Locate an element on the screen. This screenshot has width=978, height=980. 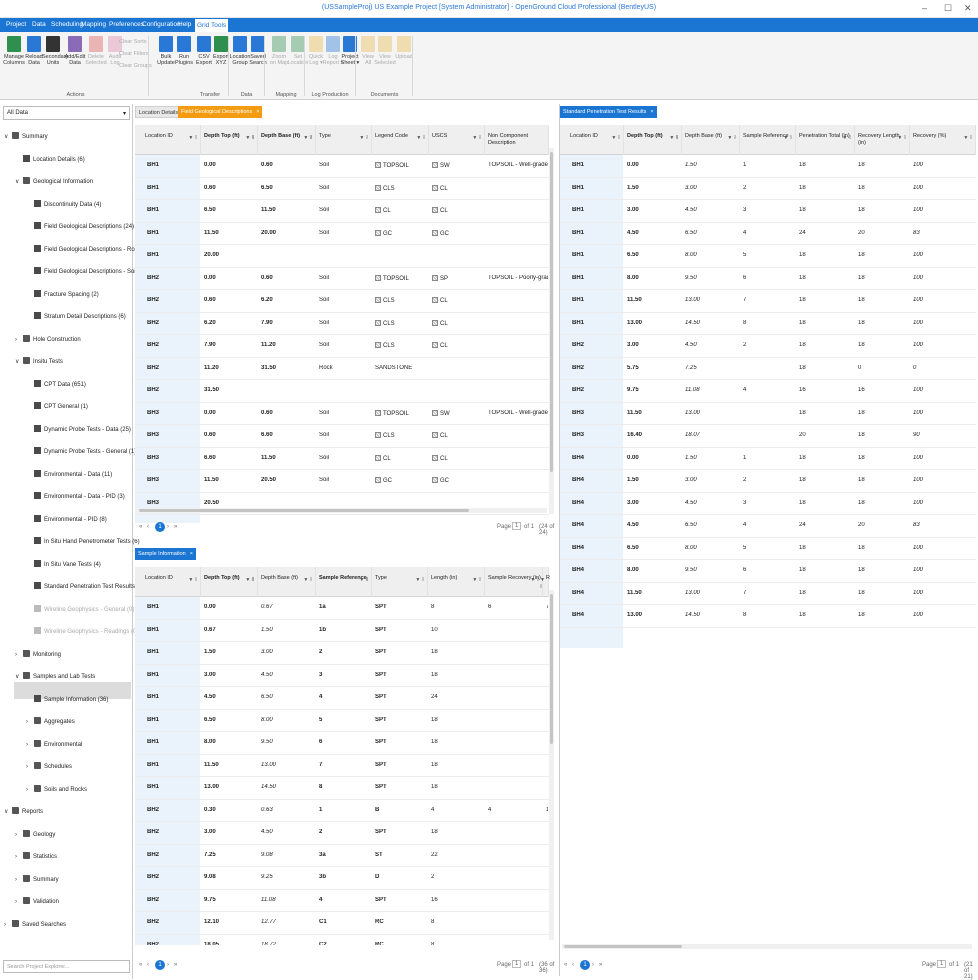
table-row: BH1 8.00 9.50 6 18 18 100 is located at coordinates (768, 279).